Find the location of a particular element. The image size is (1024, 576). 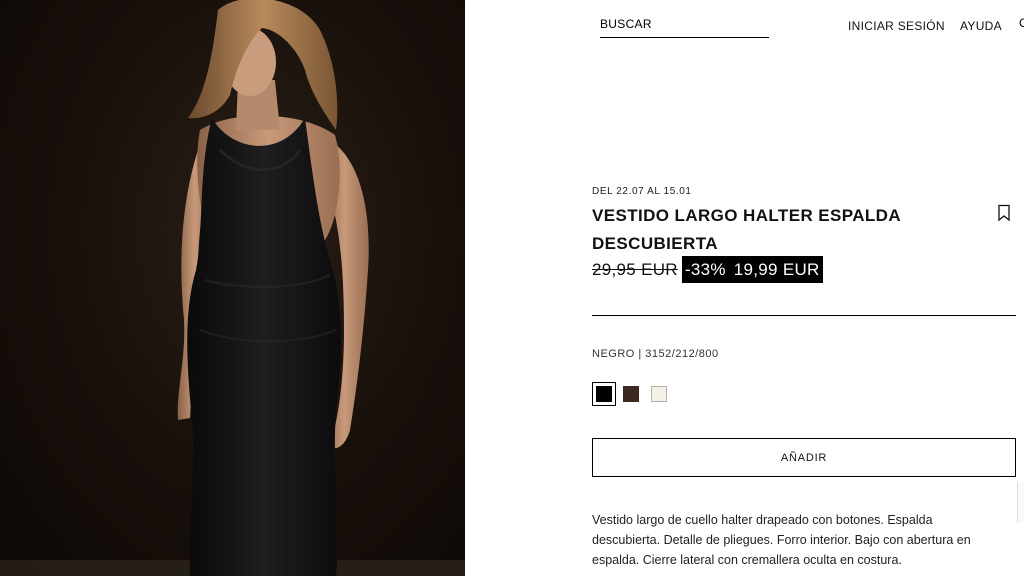

product-title: VESTIDO LARGO HALTER ESPALDA DESCUBIERTA is located at coordinates (746, 229).